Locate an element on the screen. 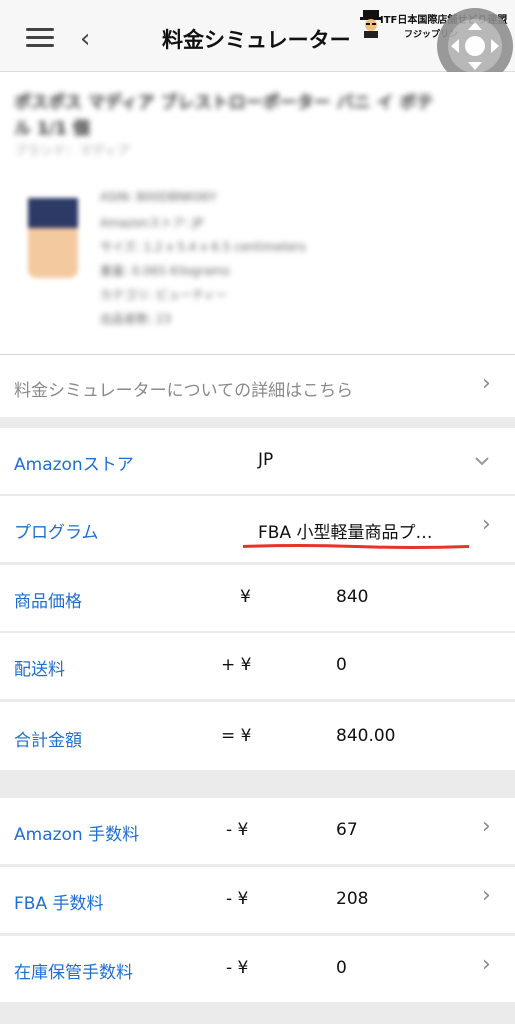 This screenshot has height=1024, width=515. product-brand: ブランド：マディア is located at coordinates (72, 151).